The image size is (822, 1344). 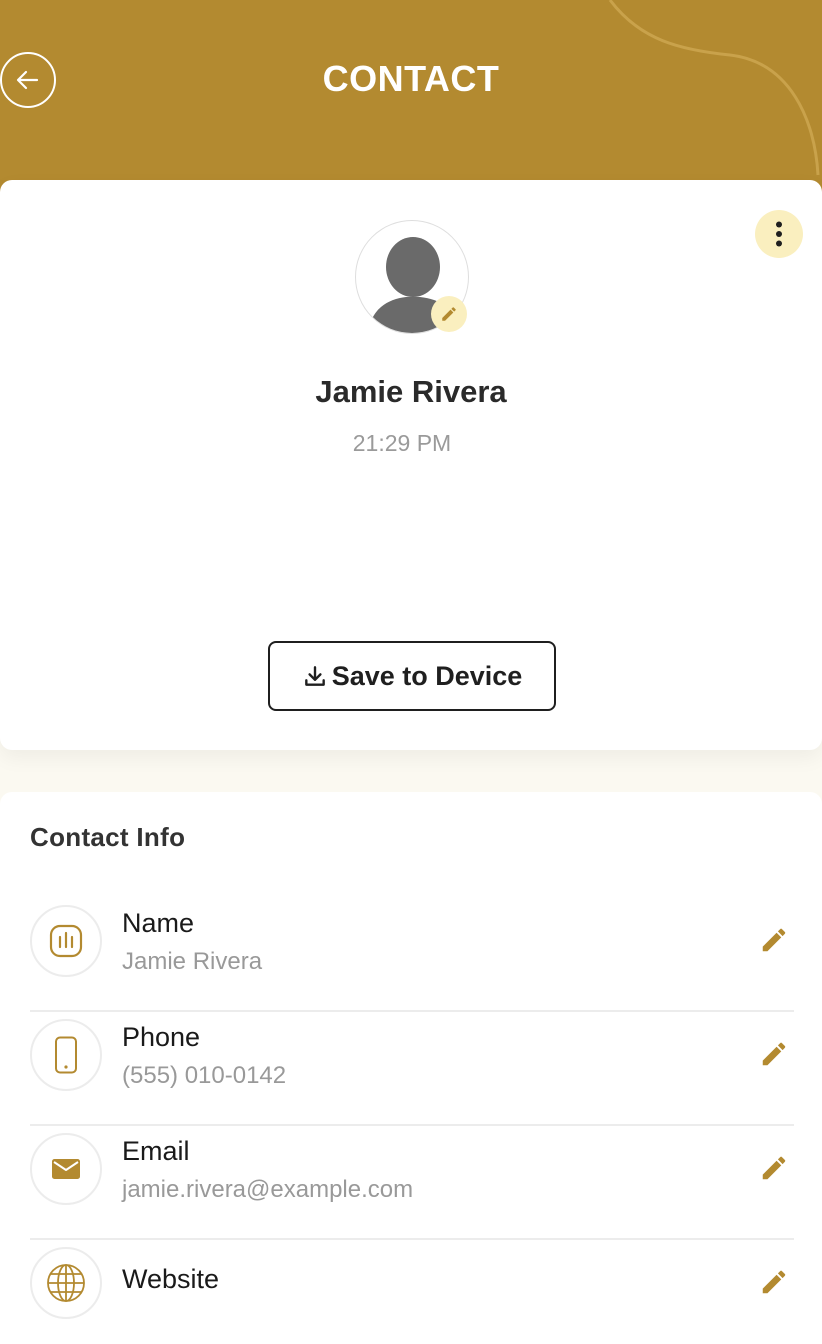 I want to click on contact-row-phone: Phone (555) 010-0142, so click(x=412, y=1069).